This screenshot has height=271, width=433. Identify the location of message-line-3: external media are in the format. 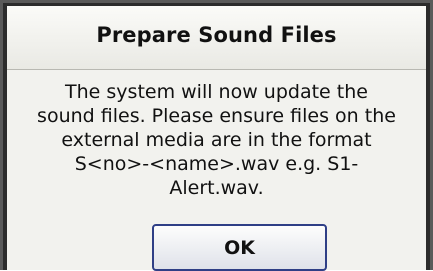
(216, 140).